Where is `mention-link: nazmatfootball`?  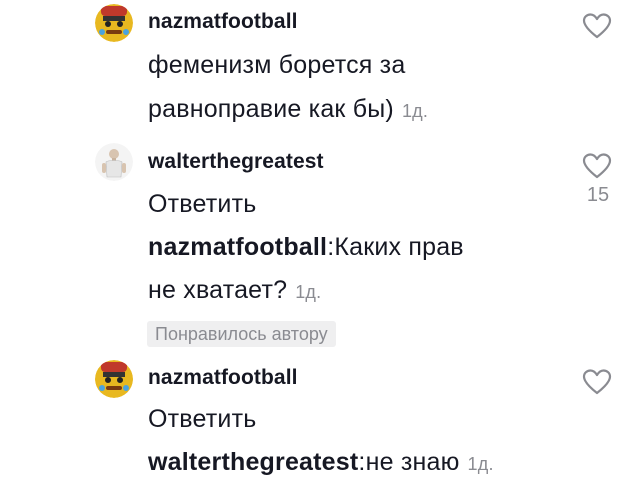
mention-link: nazmatfootball is located at coordinates (237, 247).